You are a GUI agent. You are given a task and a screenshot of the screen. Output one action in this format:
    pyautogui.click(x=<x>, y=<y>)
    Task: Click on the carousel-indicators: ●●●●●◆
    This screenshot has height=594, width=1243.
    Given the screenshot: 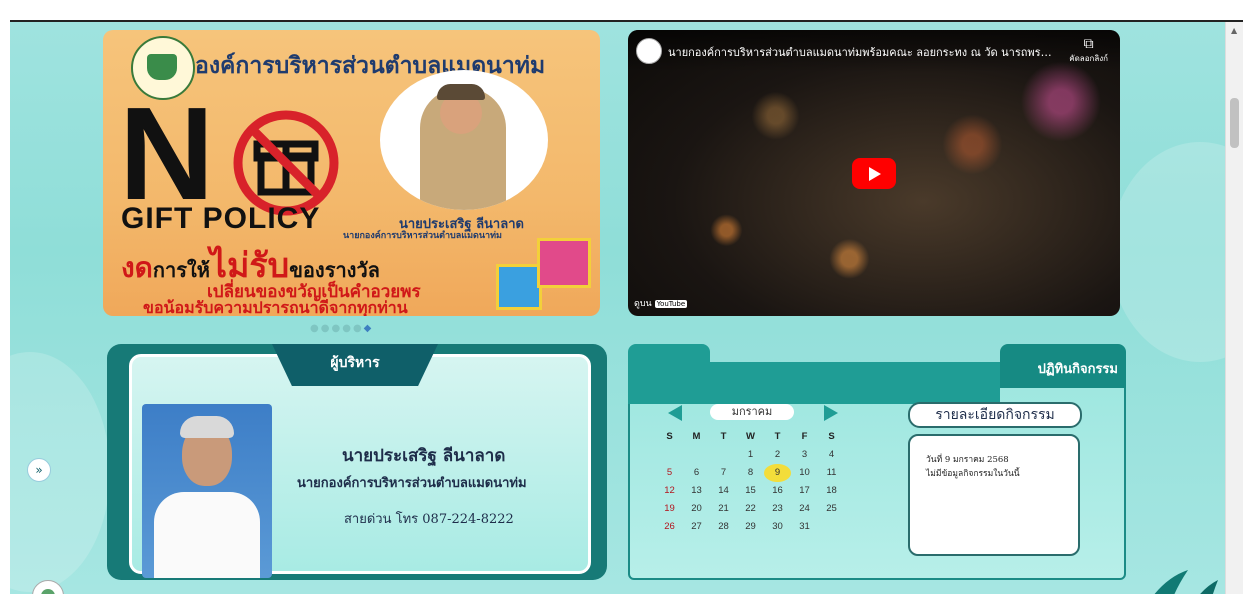 What is the action you would take?
    pyautogui.click(x=341, y=328)
    